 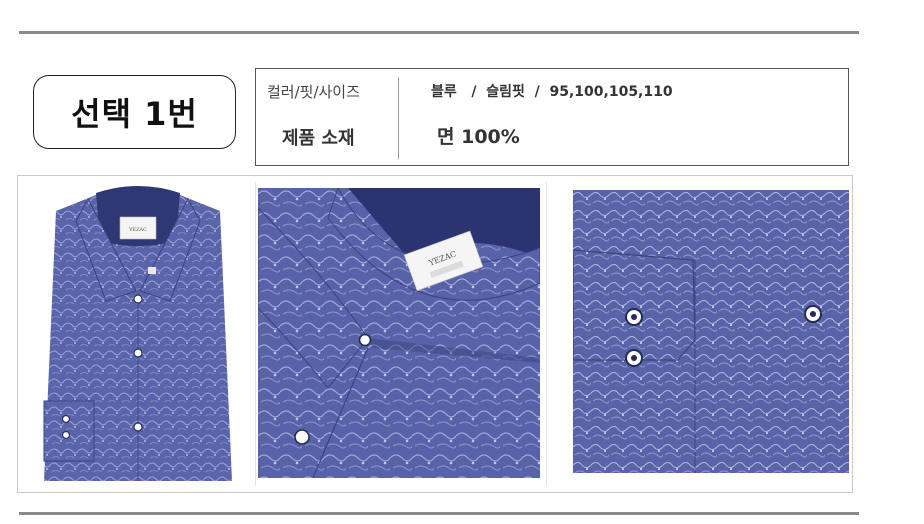 I want to click on option-label: 선택 1번, so click(x=134, y=112).